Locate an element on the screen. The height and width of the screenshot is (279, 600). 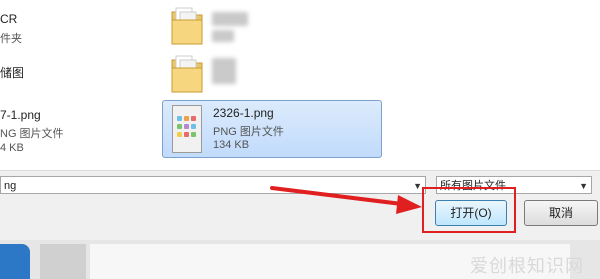
thumbnail-placeholder is located at coordinates (63, 261).